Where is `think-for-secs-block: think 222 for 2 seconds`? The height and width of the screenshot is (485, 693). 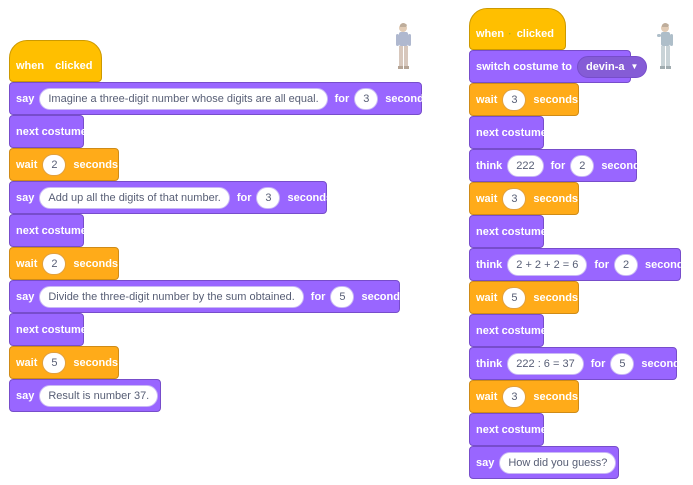
think-for-secs-block: think 222 for 2 seconds is located at coordinates (557, 165).